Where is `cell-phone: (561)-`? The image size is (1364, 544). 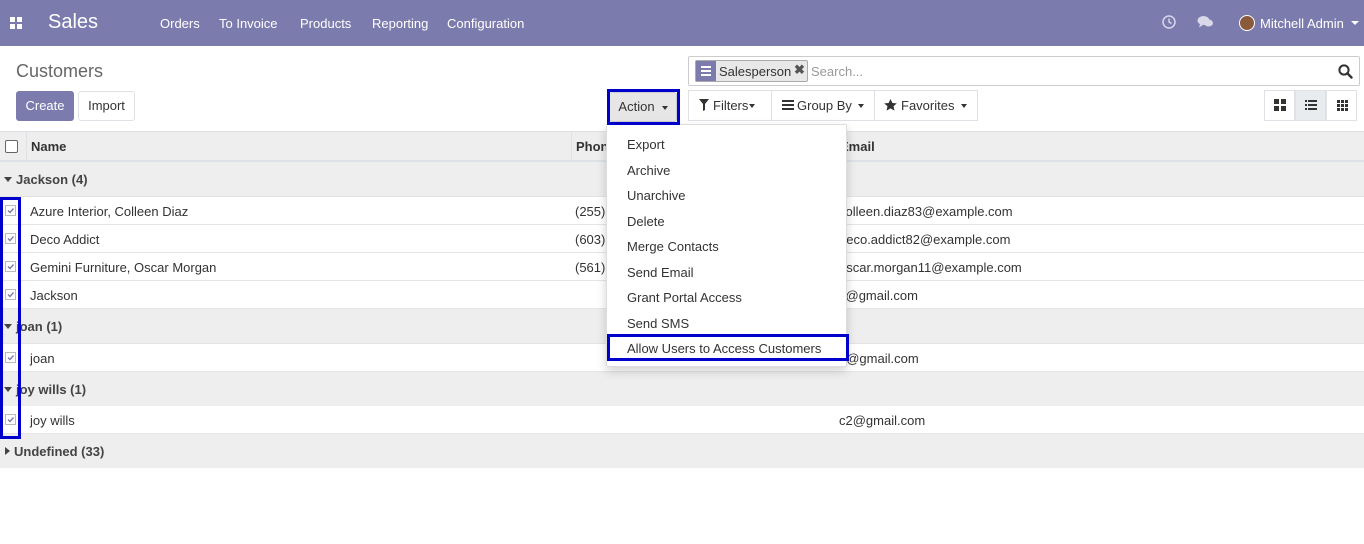 cell-phone: (561)- is located at coordinates (592, 267).